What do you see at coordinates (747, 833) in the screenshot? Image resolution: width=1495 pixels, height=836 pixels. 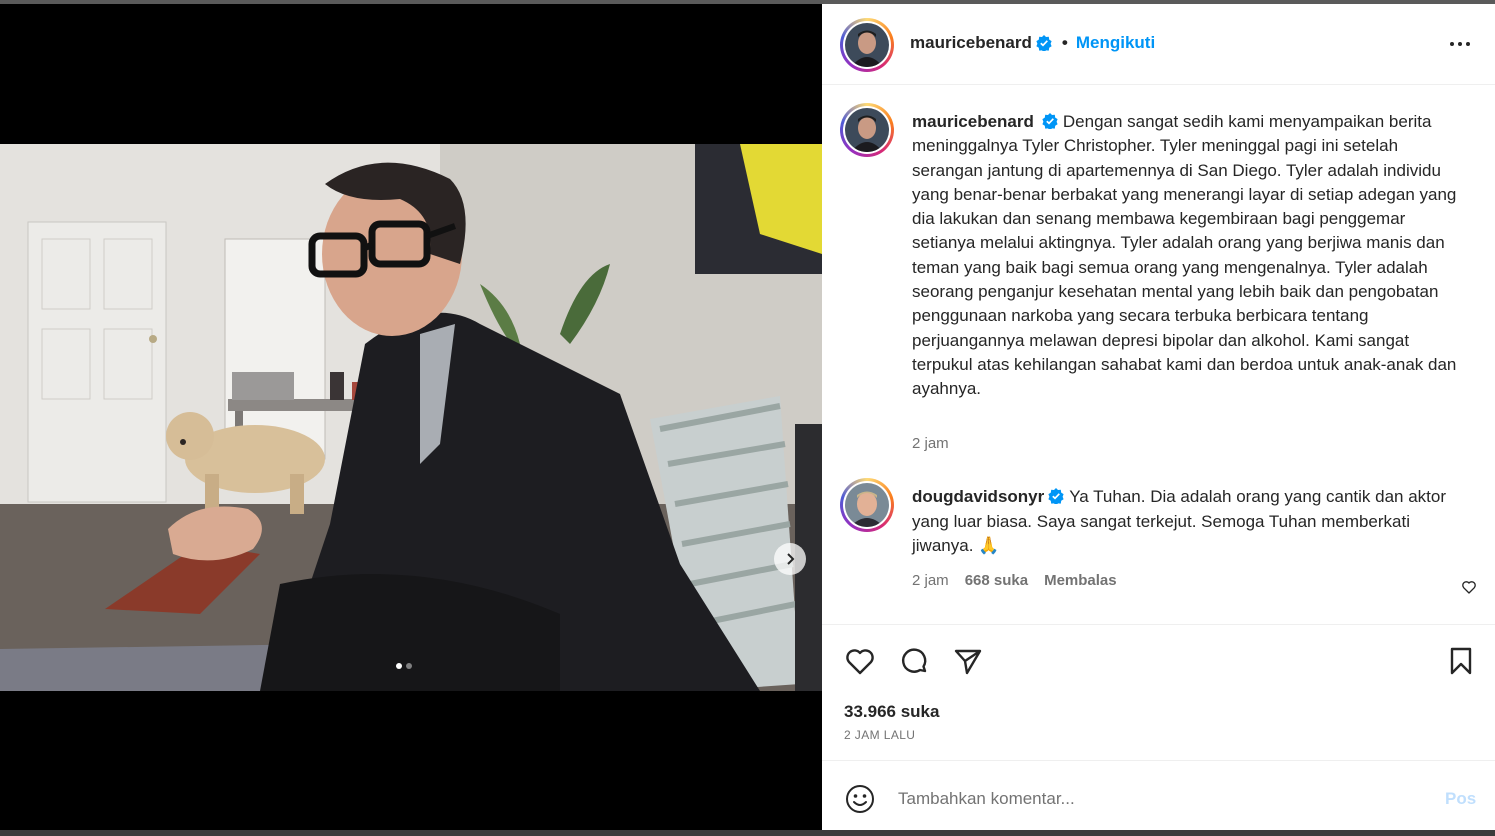 I see `bottom-strip` at bounding box center [747, 833].